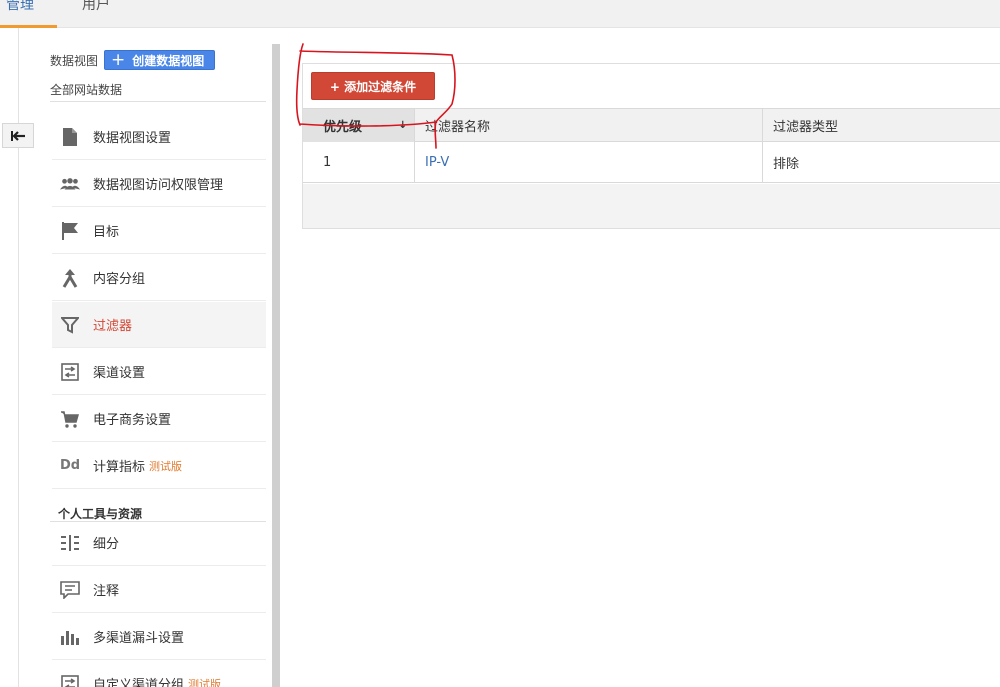  I want to click on table-header: 优先级 ↓ 过滤器名称 过滤器类型, so click(651, 125).